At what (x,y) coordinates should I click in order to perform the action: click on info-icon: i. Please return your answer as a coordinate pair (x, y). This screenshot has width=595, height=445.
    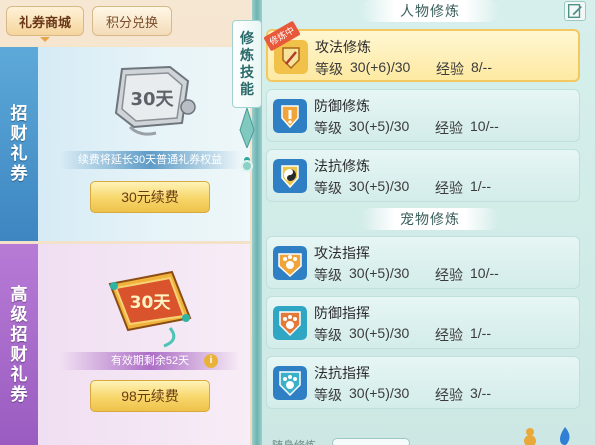
    Looking at the image, I should click on (211, 361).